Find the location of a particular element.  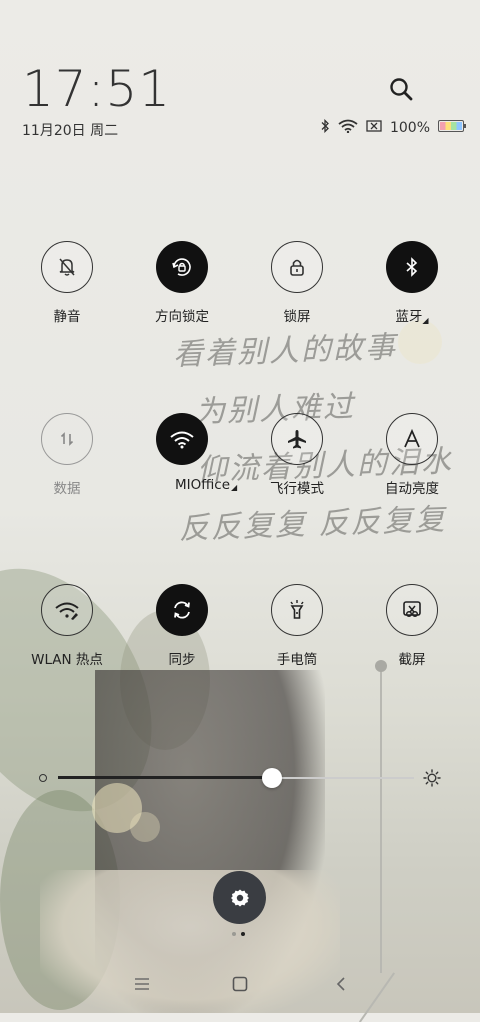

toggle-label: 方向锁定 is located at coordinates (182, 317).